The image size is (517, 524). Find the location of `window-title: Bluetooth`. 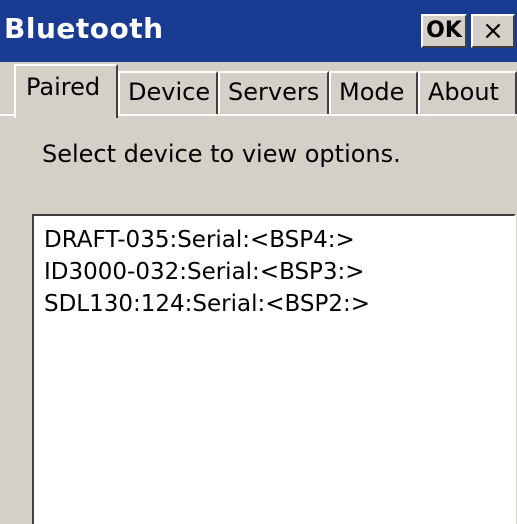

window-title: Bluetooth is located at coordinates (84, 28).